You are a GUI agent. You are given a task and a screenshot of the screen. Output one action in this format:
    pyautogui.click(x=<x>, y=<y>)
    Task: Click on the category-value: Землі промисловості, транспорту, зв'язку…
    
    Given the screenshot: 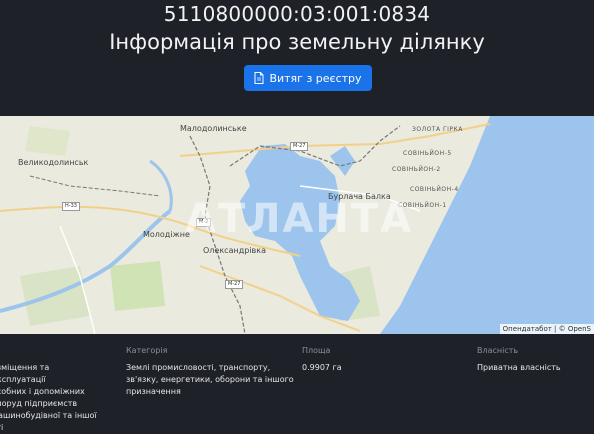 What is the action you would take?
    pyautogui.click(x=211, y=380)
    